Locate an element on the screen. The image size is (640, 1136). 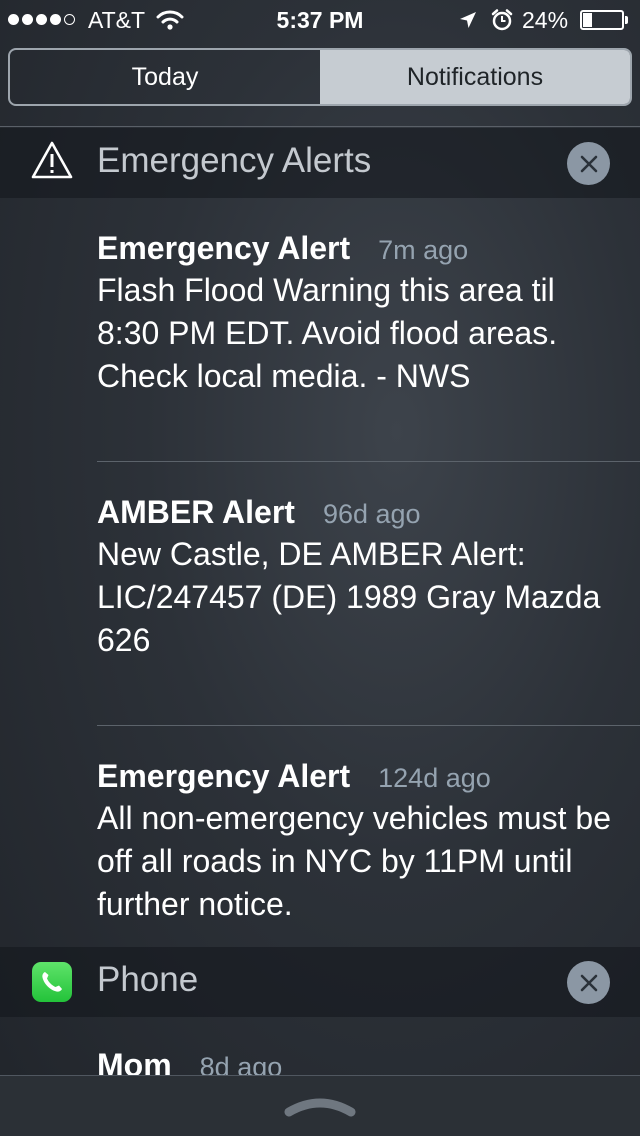
location-arrow-icon is located at coordinates (468, 23).